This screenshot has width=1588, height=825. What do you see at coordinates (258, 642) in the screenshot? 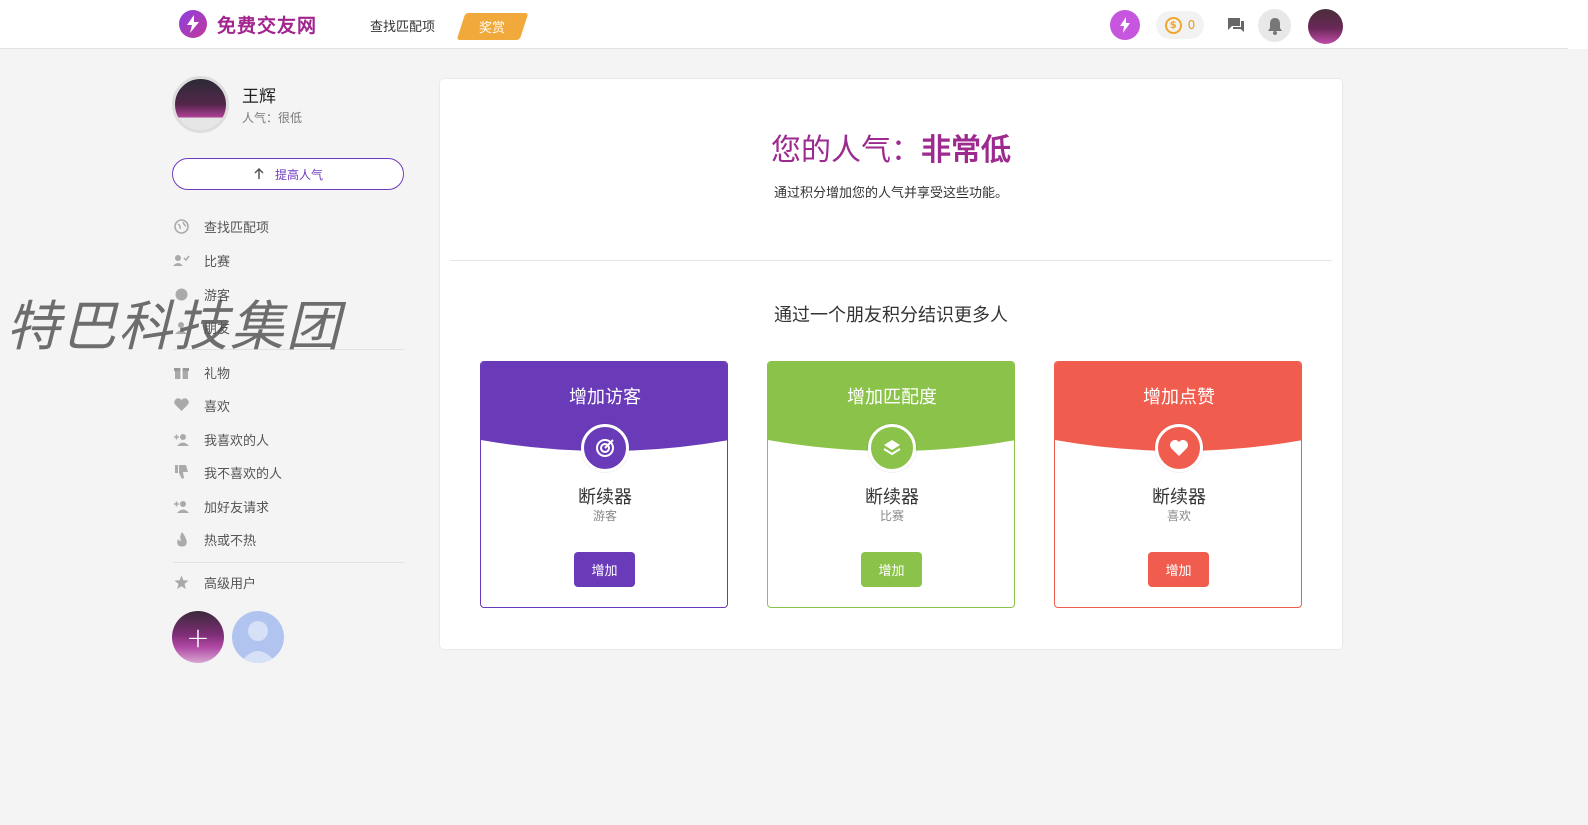
I see `user-silhouette-icon` at bounding box center [258, 642].